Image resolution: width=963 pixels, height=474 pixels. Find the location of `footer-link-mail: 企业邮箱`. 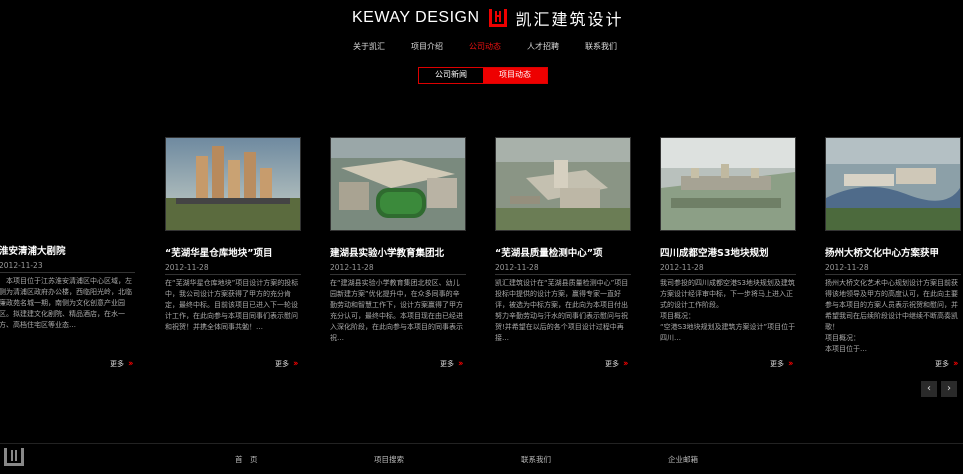

footer-link-mail: 企业邮箱 is located at coordinates (683, 459).